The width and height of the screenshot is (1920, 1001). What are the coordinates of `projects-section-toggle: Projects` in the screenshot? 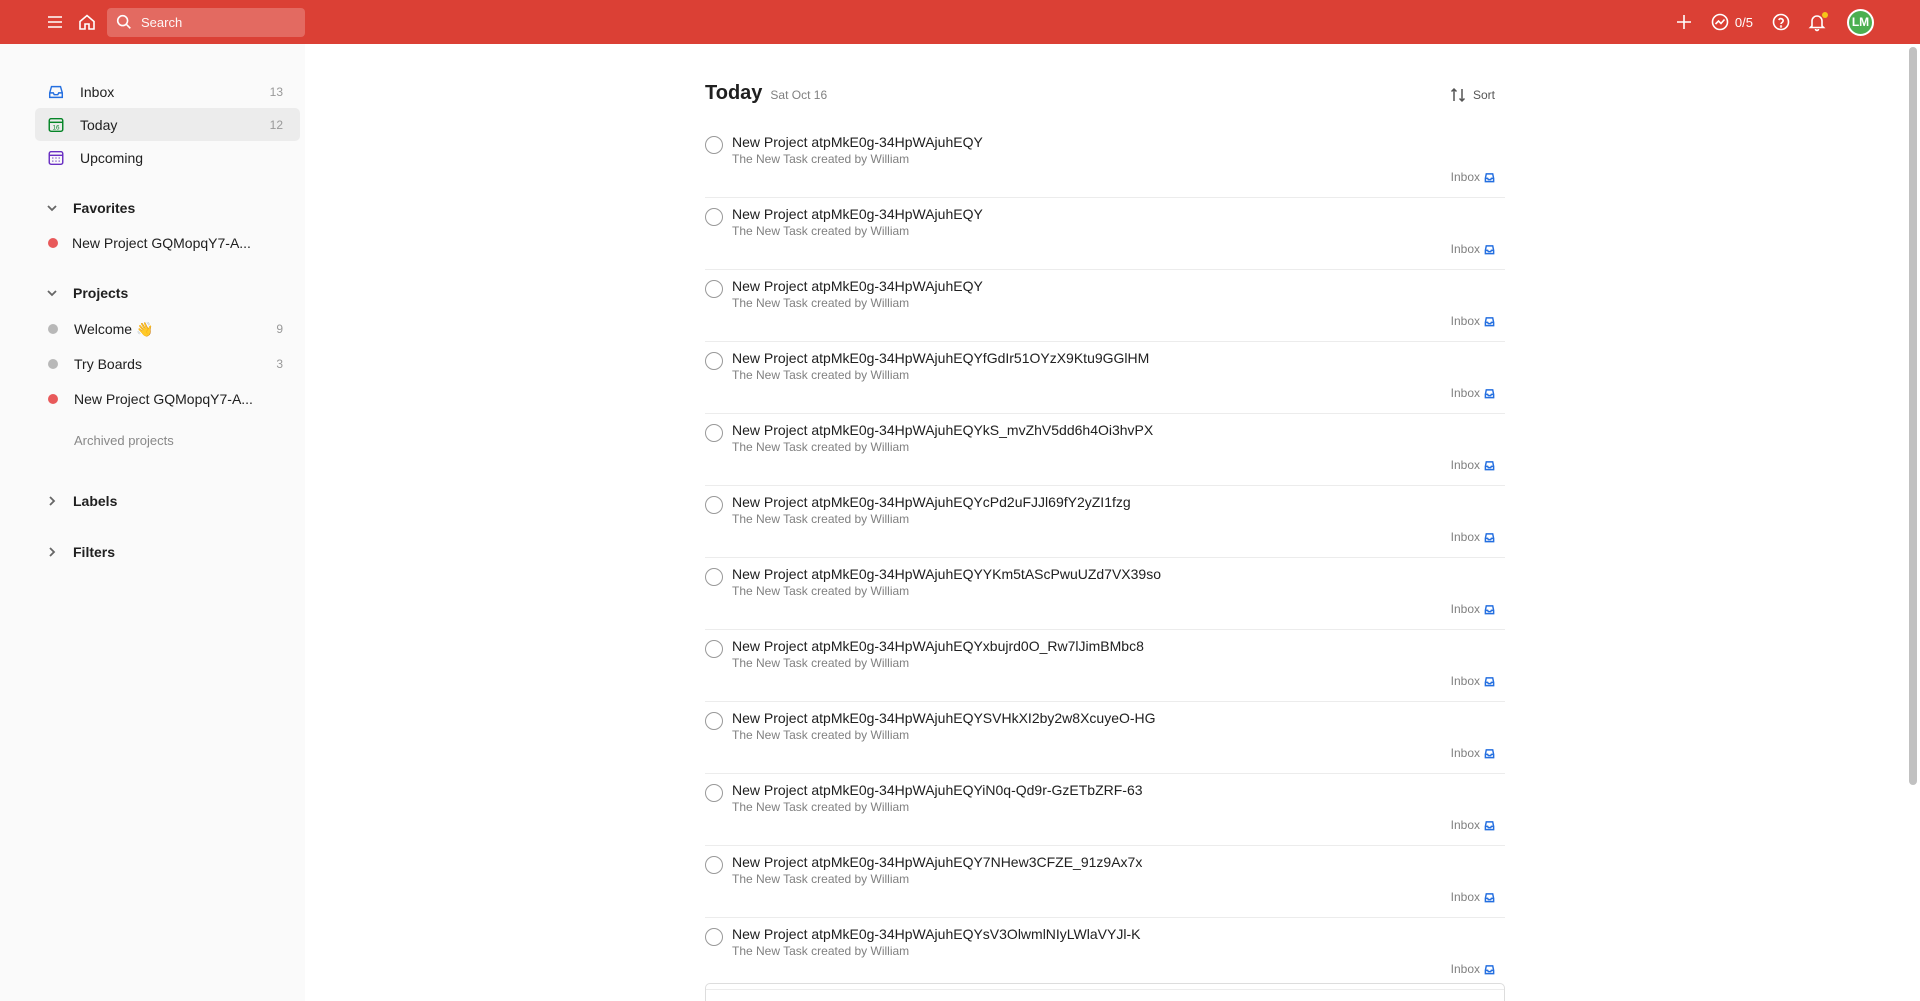 It's located at (86, 293).